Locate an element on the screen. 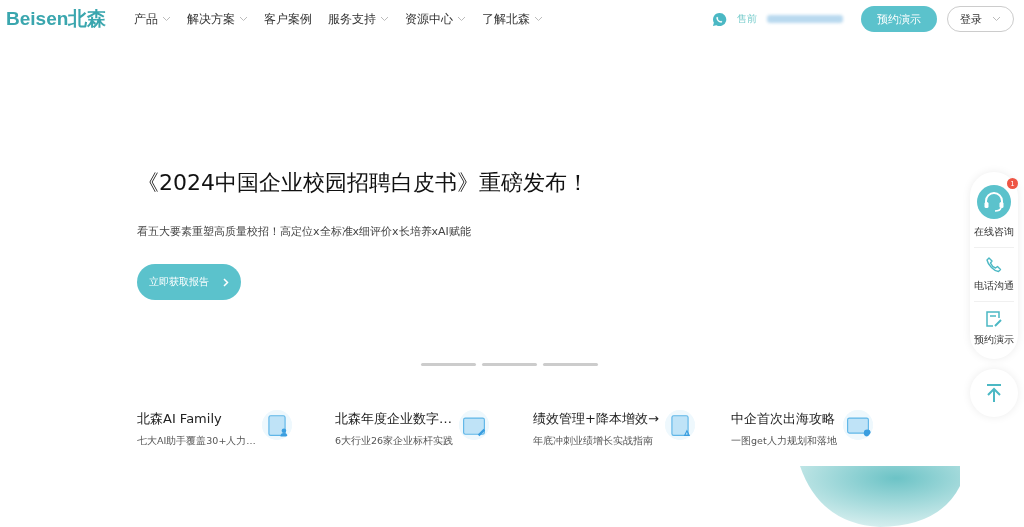 The height and width of the screenshot is (527, 1024). nav-item: 解决方案 is located at coordinates (218, 19).